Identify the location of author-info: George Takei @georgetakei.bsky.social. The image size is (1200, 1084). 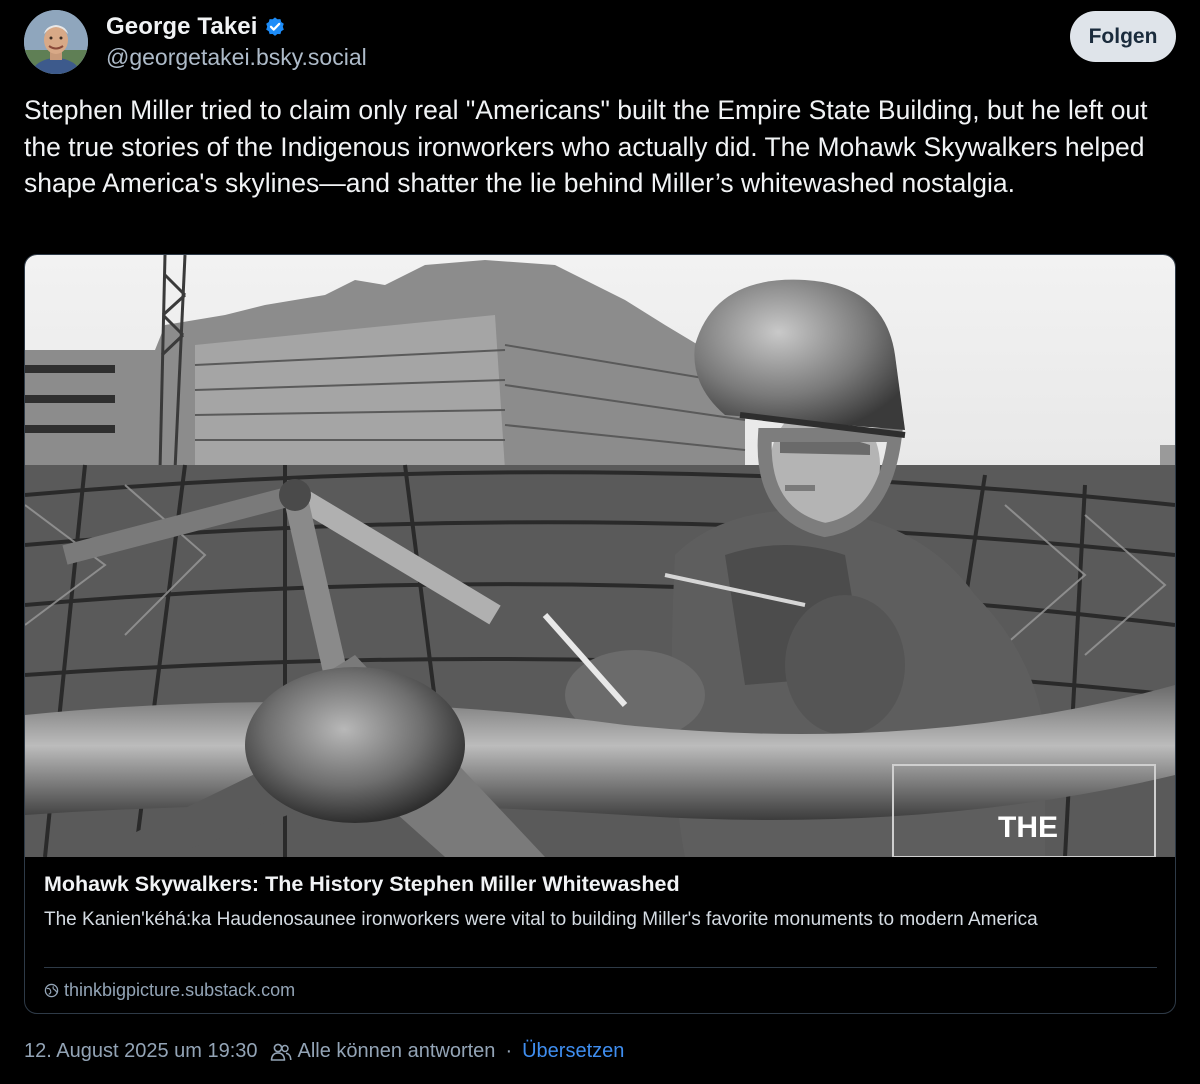
(236, 41).